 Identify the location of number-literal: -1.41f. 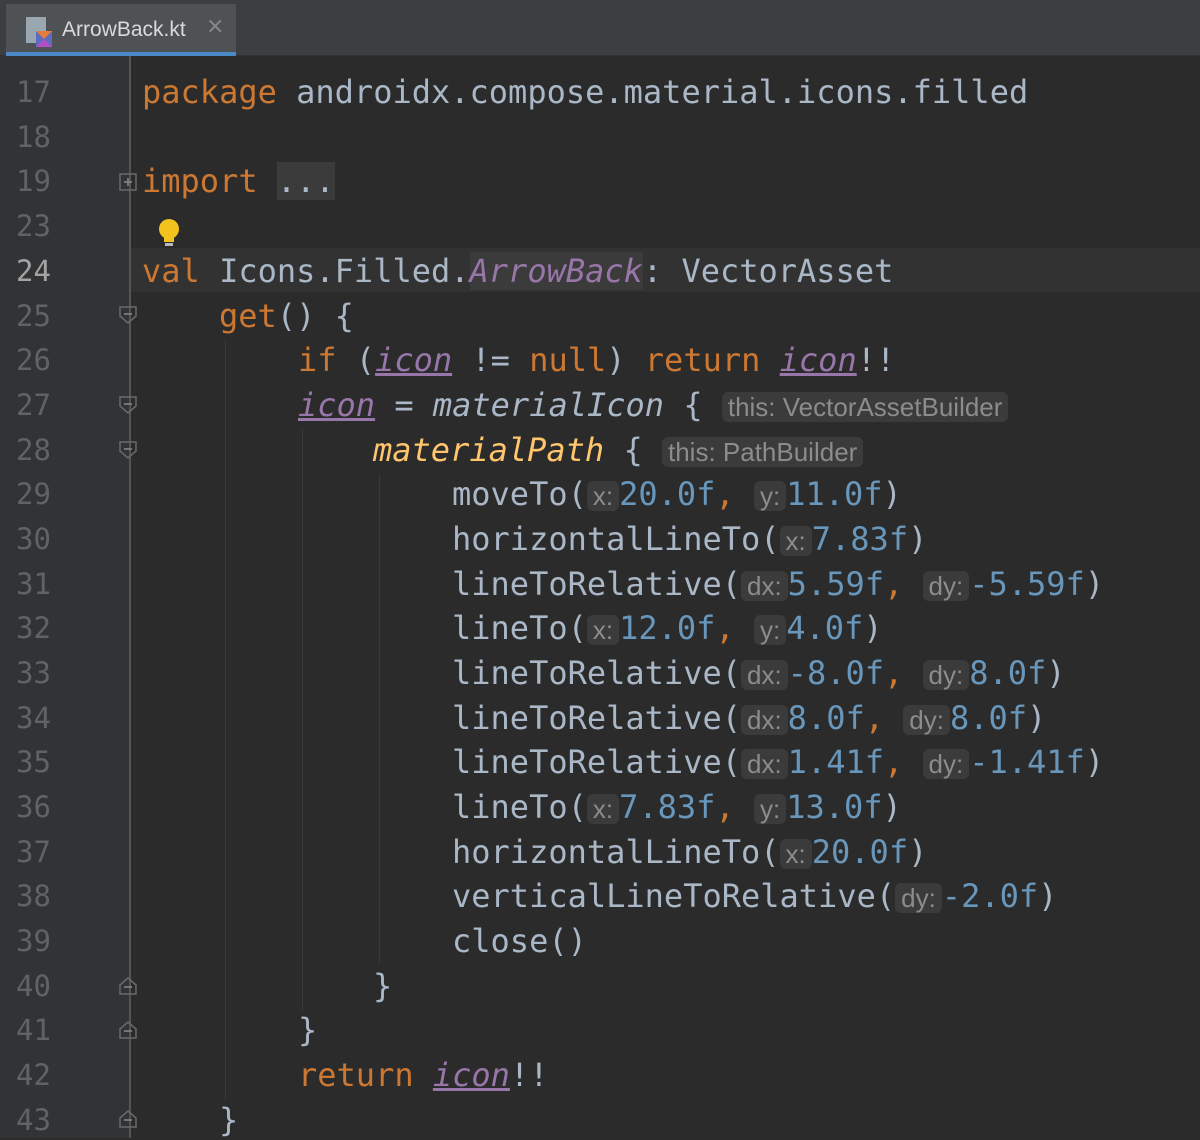
(1027, 762).